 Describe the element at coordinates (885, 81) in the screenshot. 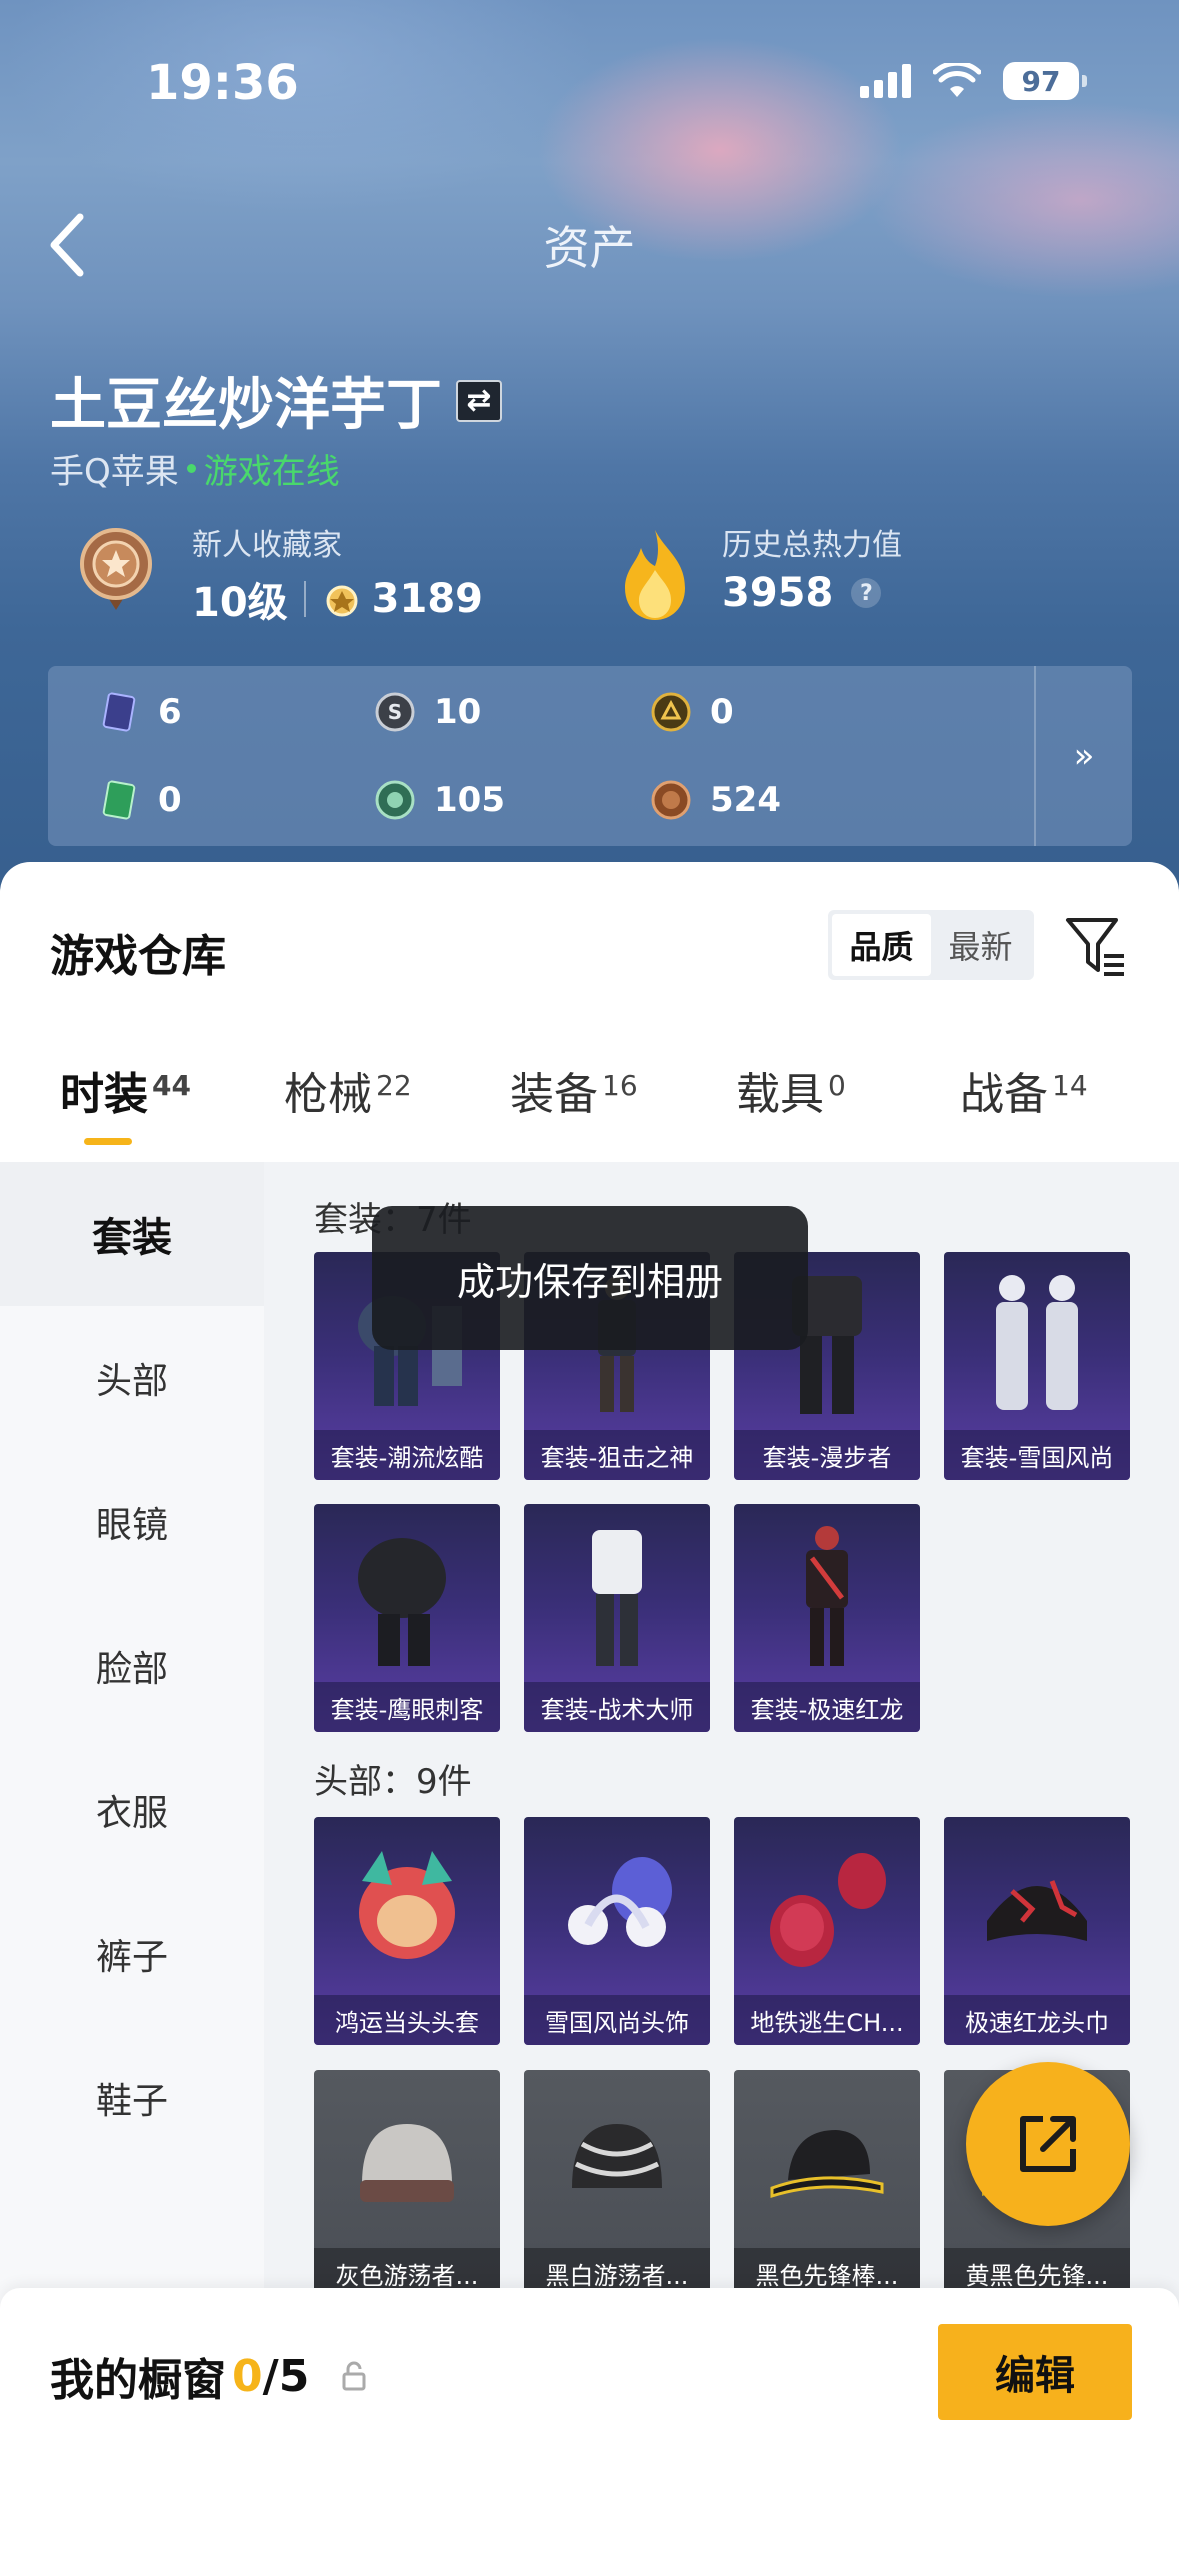

I see `cellular-signal-icon` at that location.